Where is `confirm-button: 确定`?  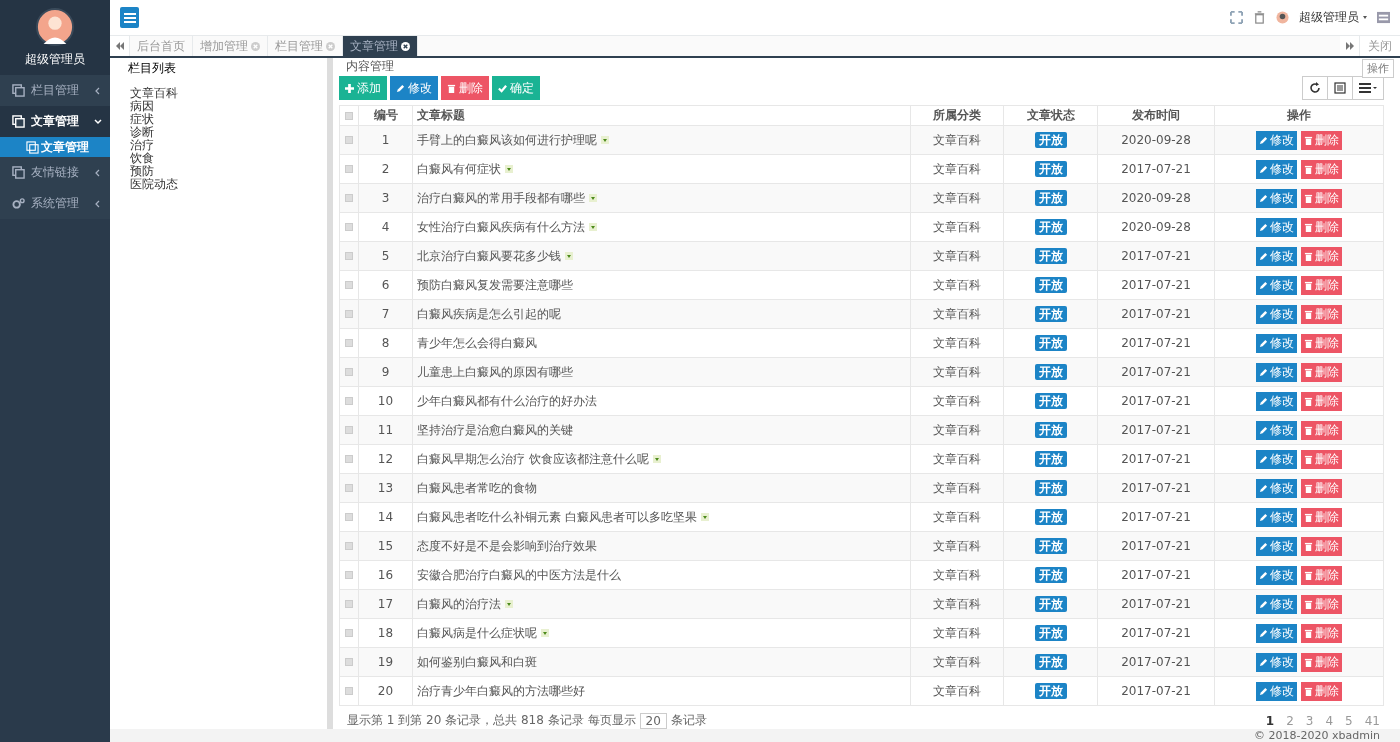
confirm-button: 确定 is located at coordinates (516, 88).